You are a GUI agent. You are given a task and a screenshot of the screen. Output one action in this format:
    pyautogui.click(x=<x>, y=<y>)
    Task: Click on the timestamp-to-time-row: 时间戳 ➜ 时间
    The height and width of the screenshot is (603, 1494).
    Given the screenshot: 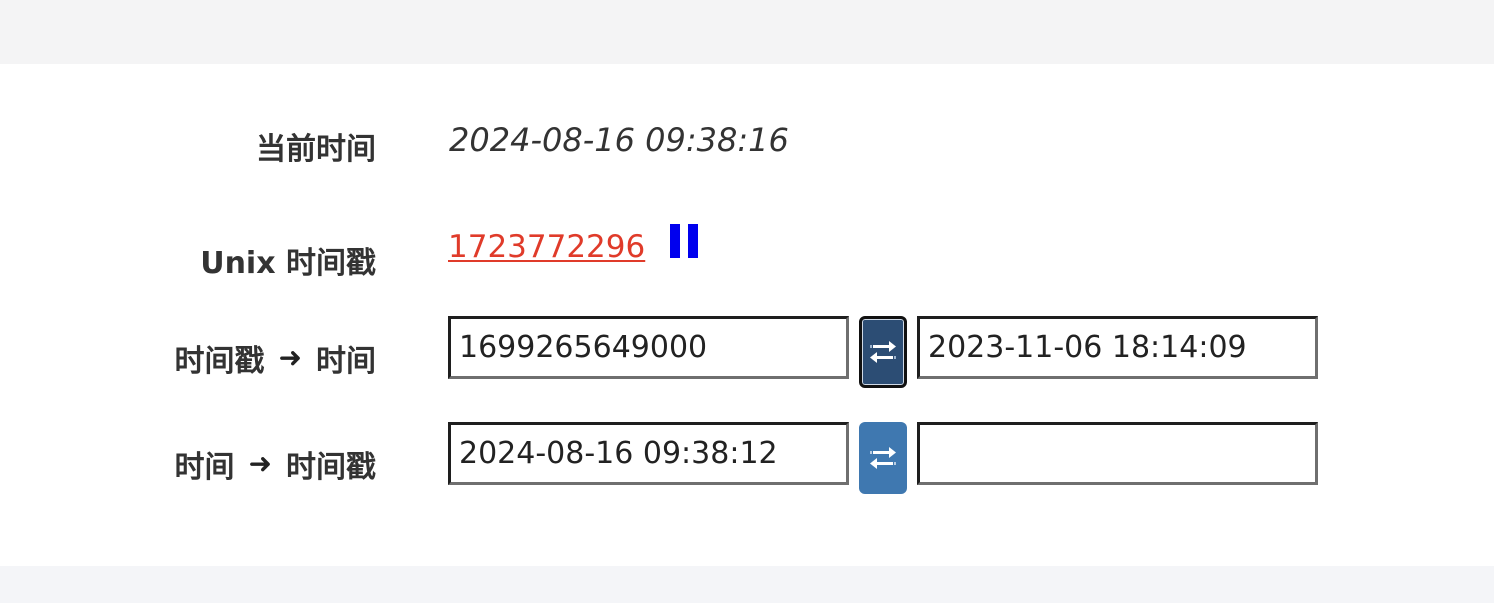 What is the action you would take?
    pyautogui.click(x=747, y=353)
    